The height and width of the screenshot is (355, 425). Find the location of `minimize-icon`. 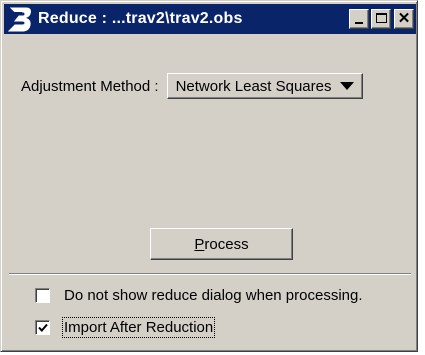

minimize-icon is located at coordinates (359, 23).